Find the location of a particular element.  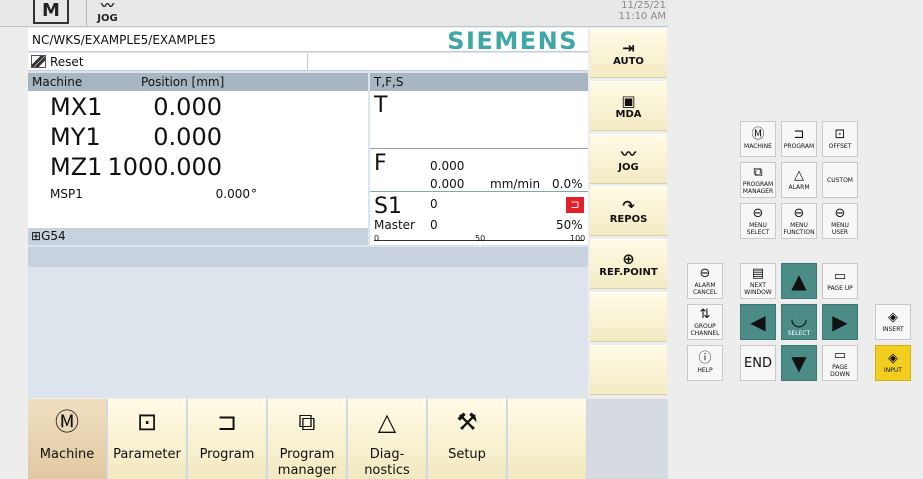

scale-tick: 0 is located at coordinates (377, 238).